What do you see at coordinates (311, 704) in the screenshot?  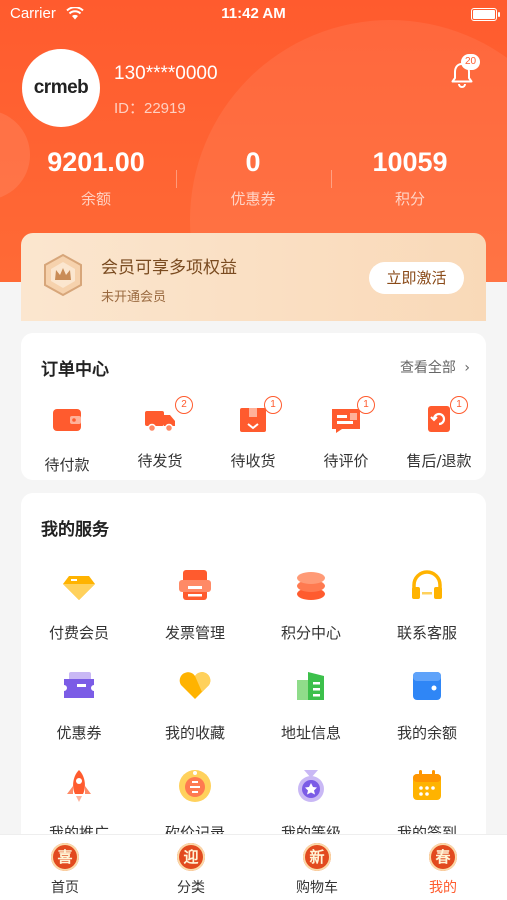 I see `service-address: 地址信息` at bounding box center [311, 704].